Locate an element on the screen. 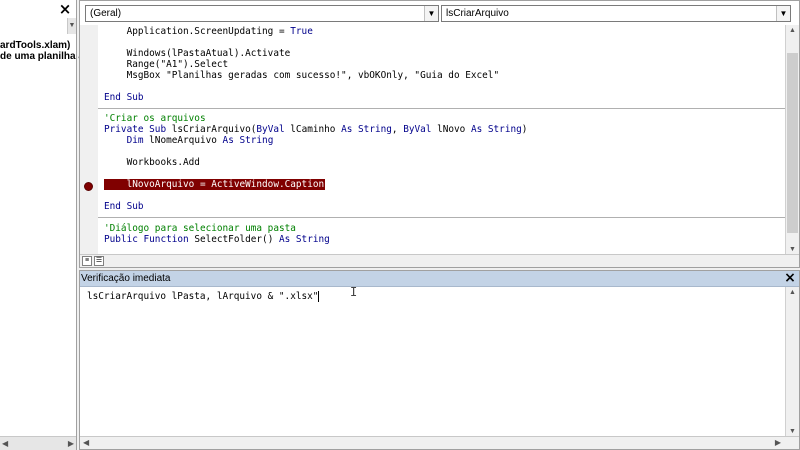 Image resolution: width=800 pixels, height=450 pixels. procedure-combo-value: lsCriarArquivo is located at coordinates (477, 13).